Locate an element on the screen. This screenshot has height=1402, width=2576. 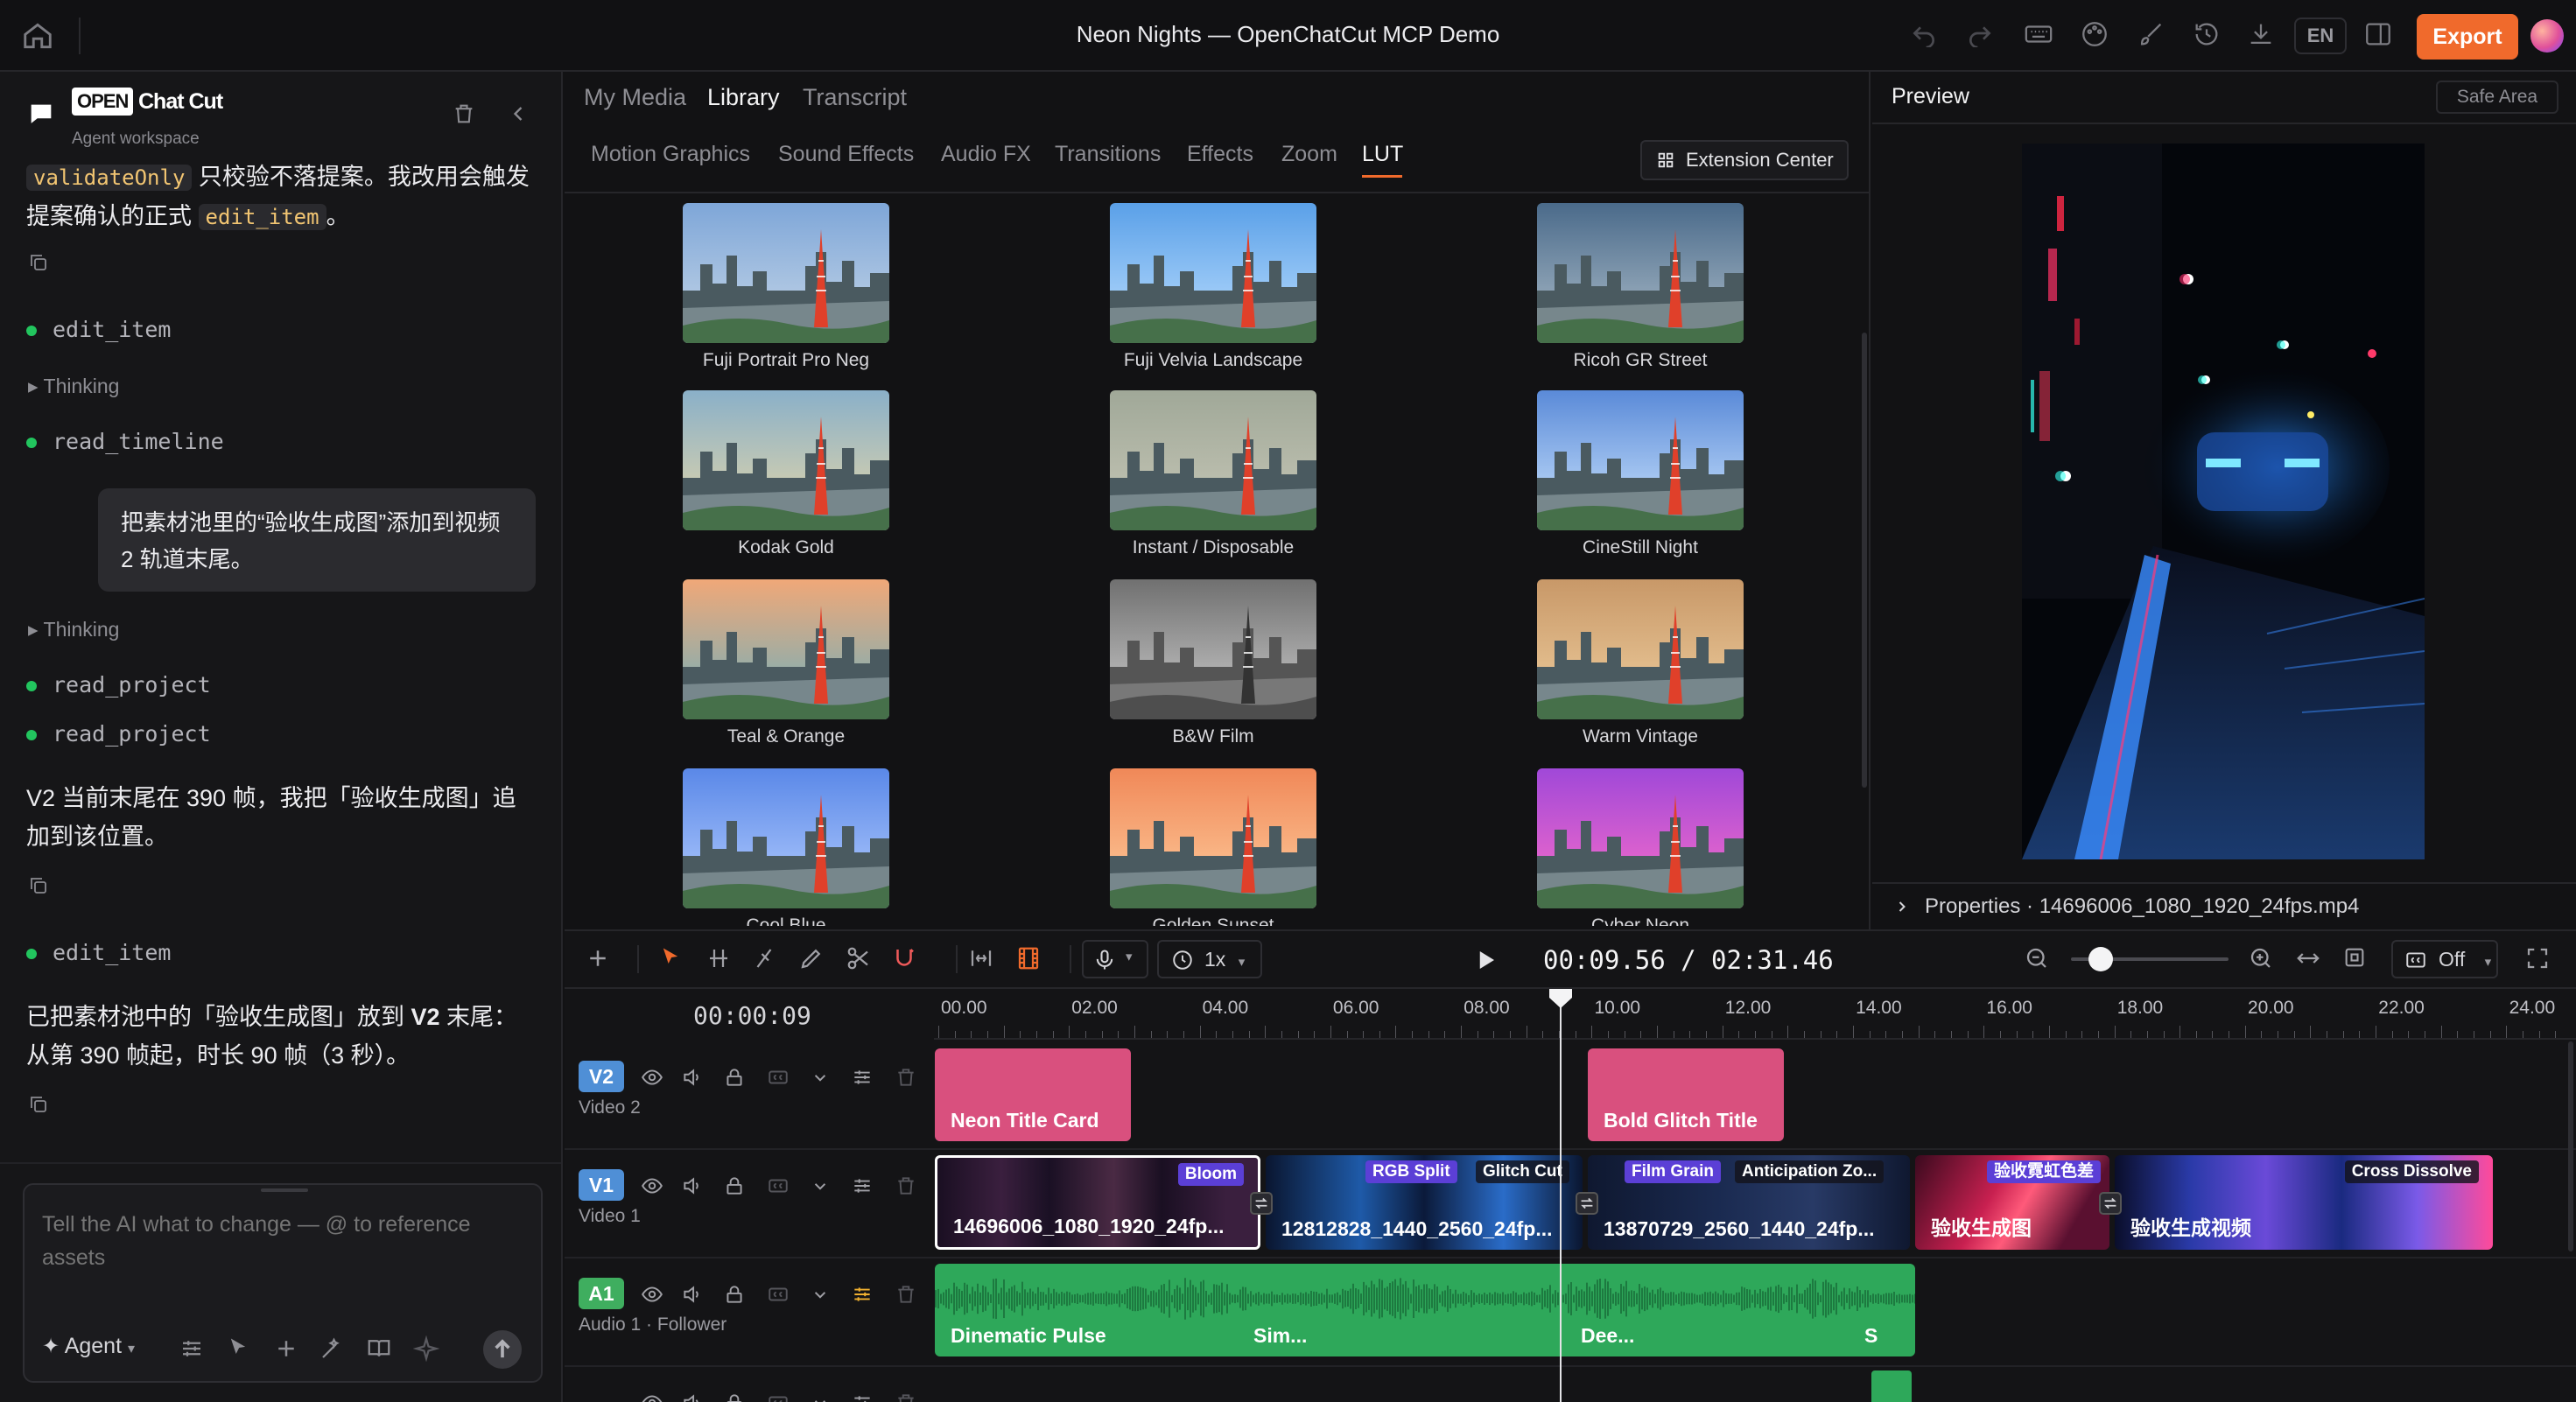
subtab-lut: LUT is located at coordinates (1383, 154).